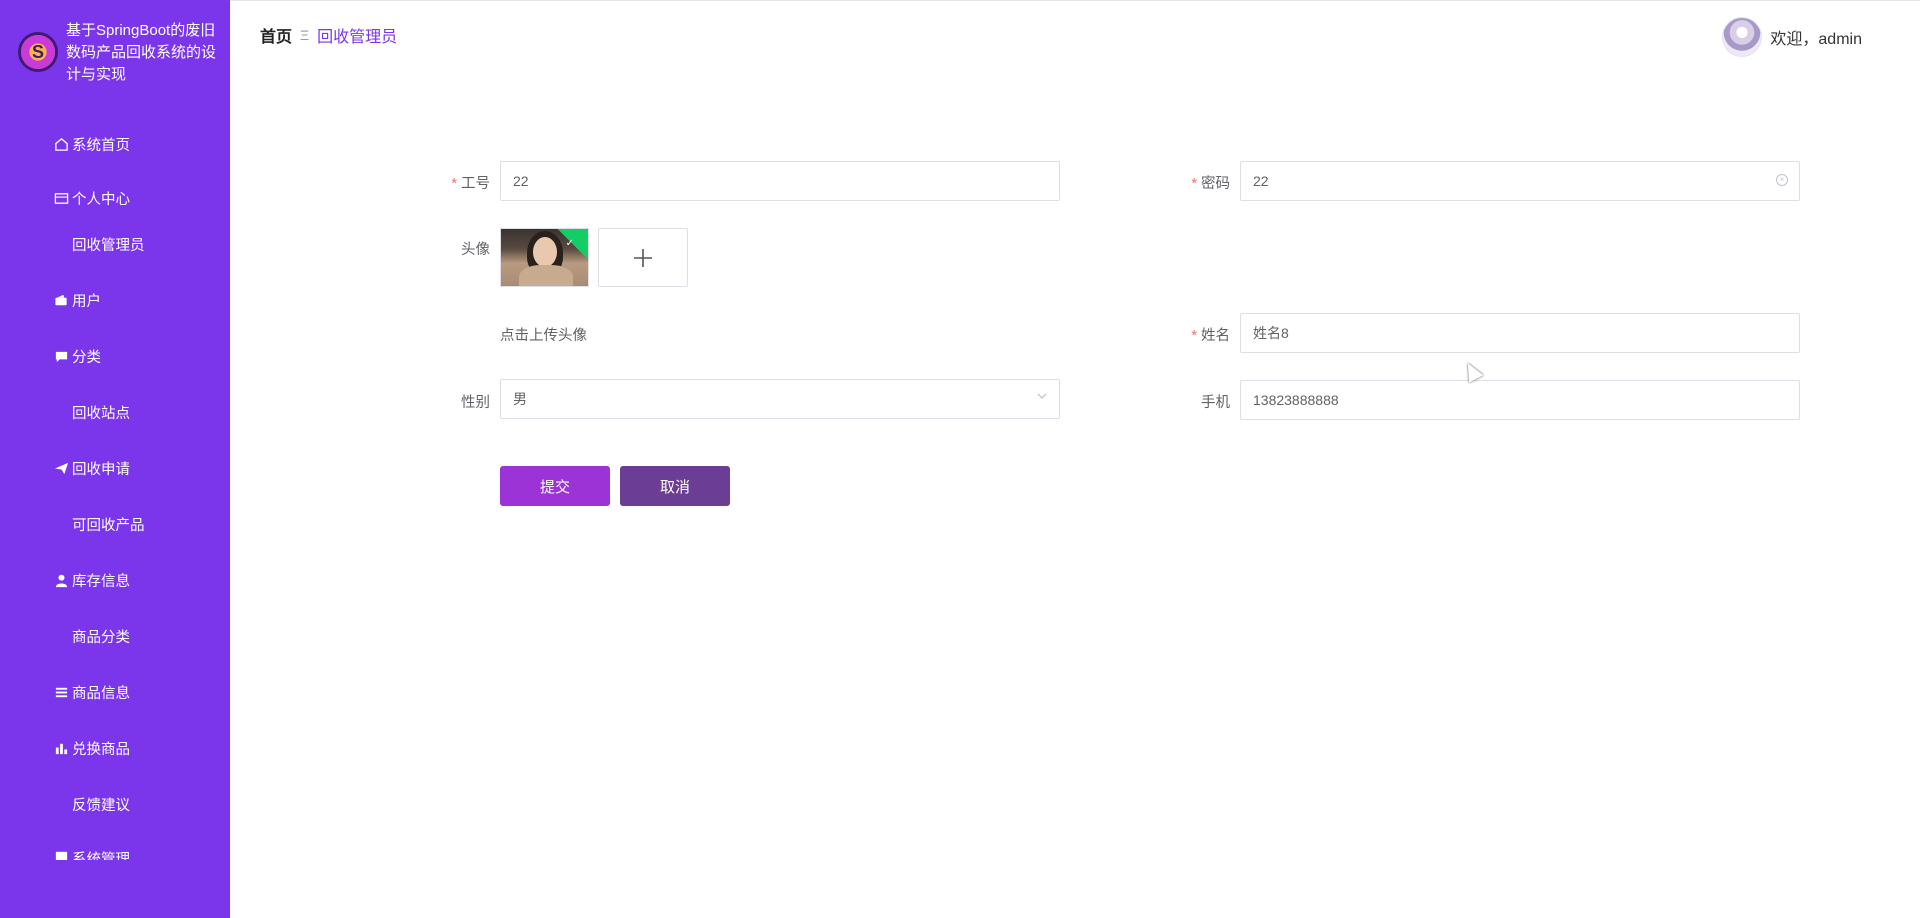 The image size is (1920, 918). Describe the element at coordinates (305, 35) in the screenshot. I see `breadcrumb-separator: Ξ` at that location.